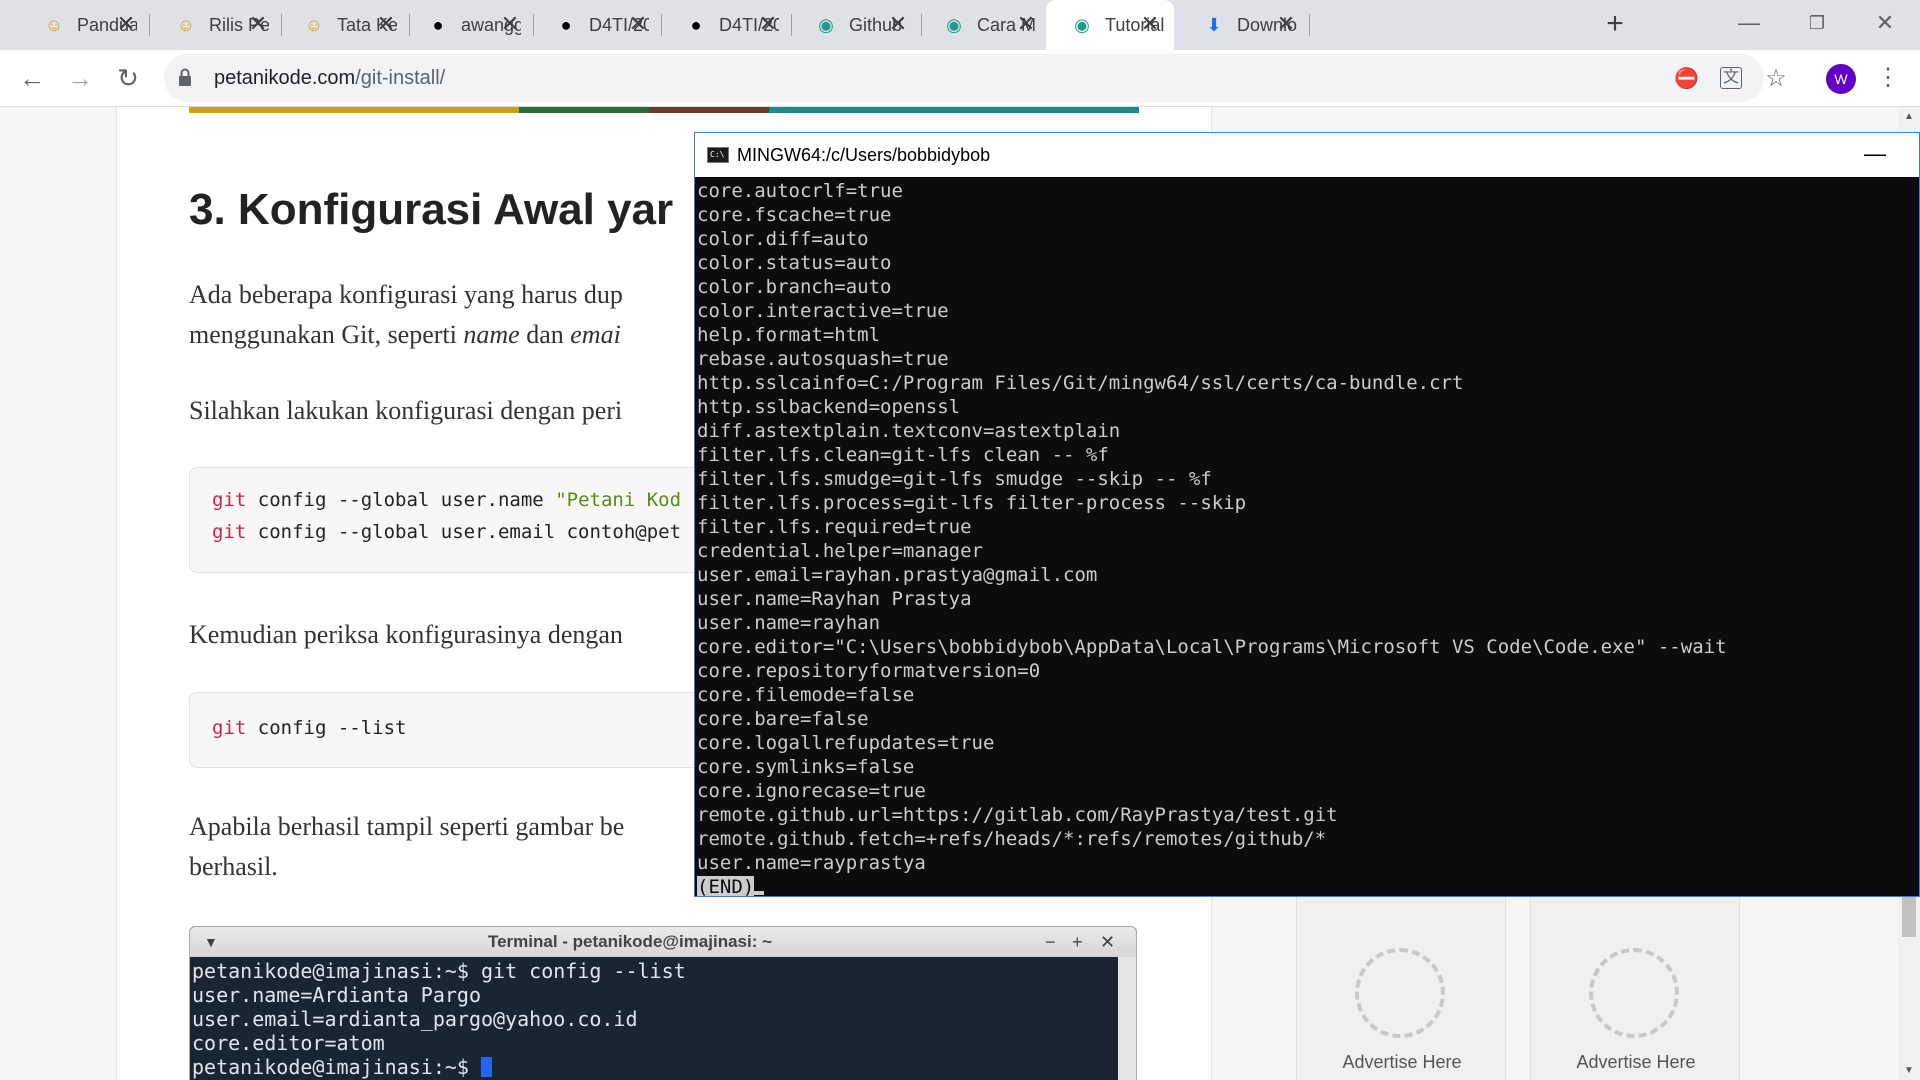 This screenshot has width=1920, height=1080. Describe the element at coordinates (794, 287) in the screenshot. I see `terminal-output-line: color.branch=auto` at that location.